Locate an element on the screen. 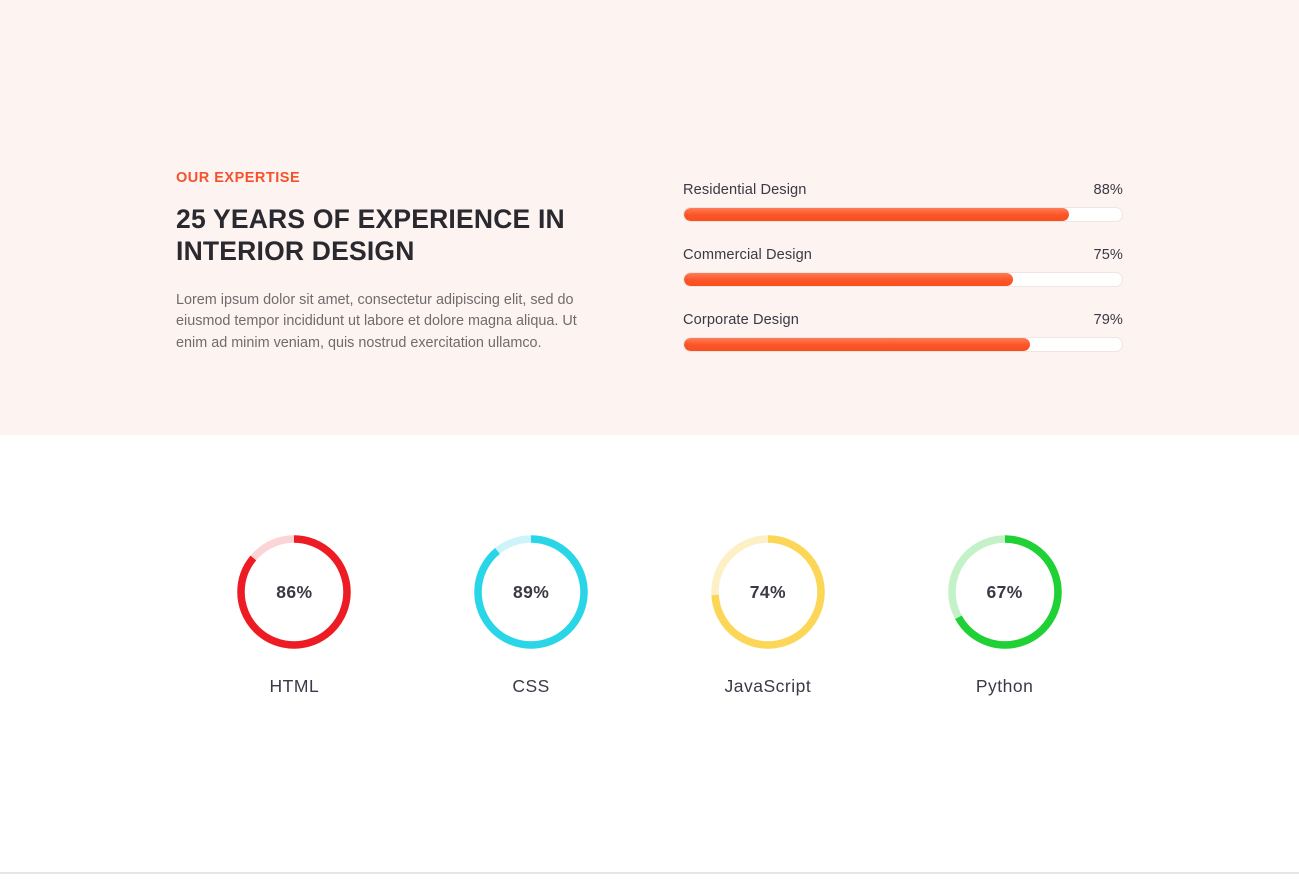  progress-bar-item: Residential Design 88% is located at coordinates (903, 202).